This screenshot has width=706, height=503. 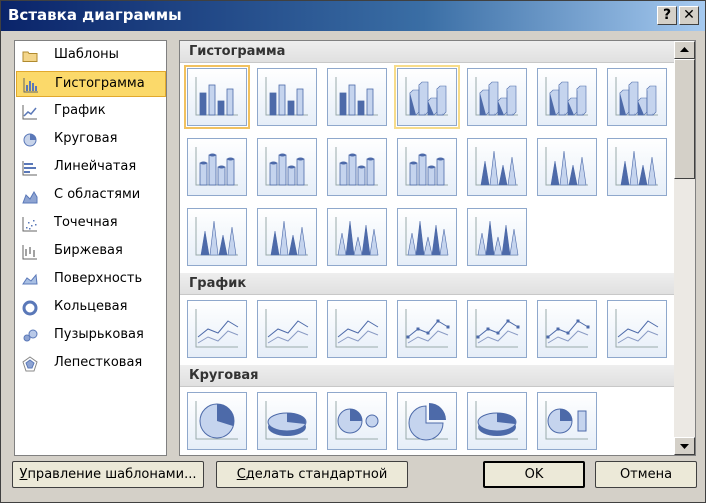 I want to click on category-label: С областями, so click(x=97, y=194).